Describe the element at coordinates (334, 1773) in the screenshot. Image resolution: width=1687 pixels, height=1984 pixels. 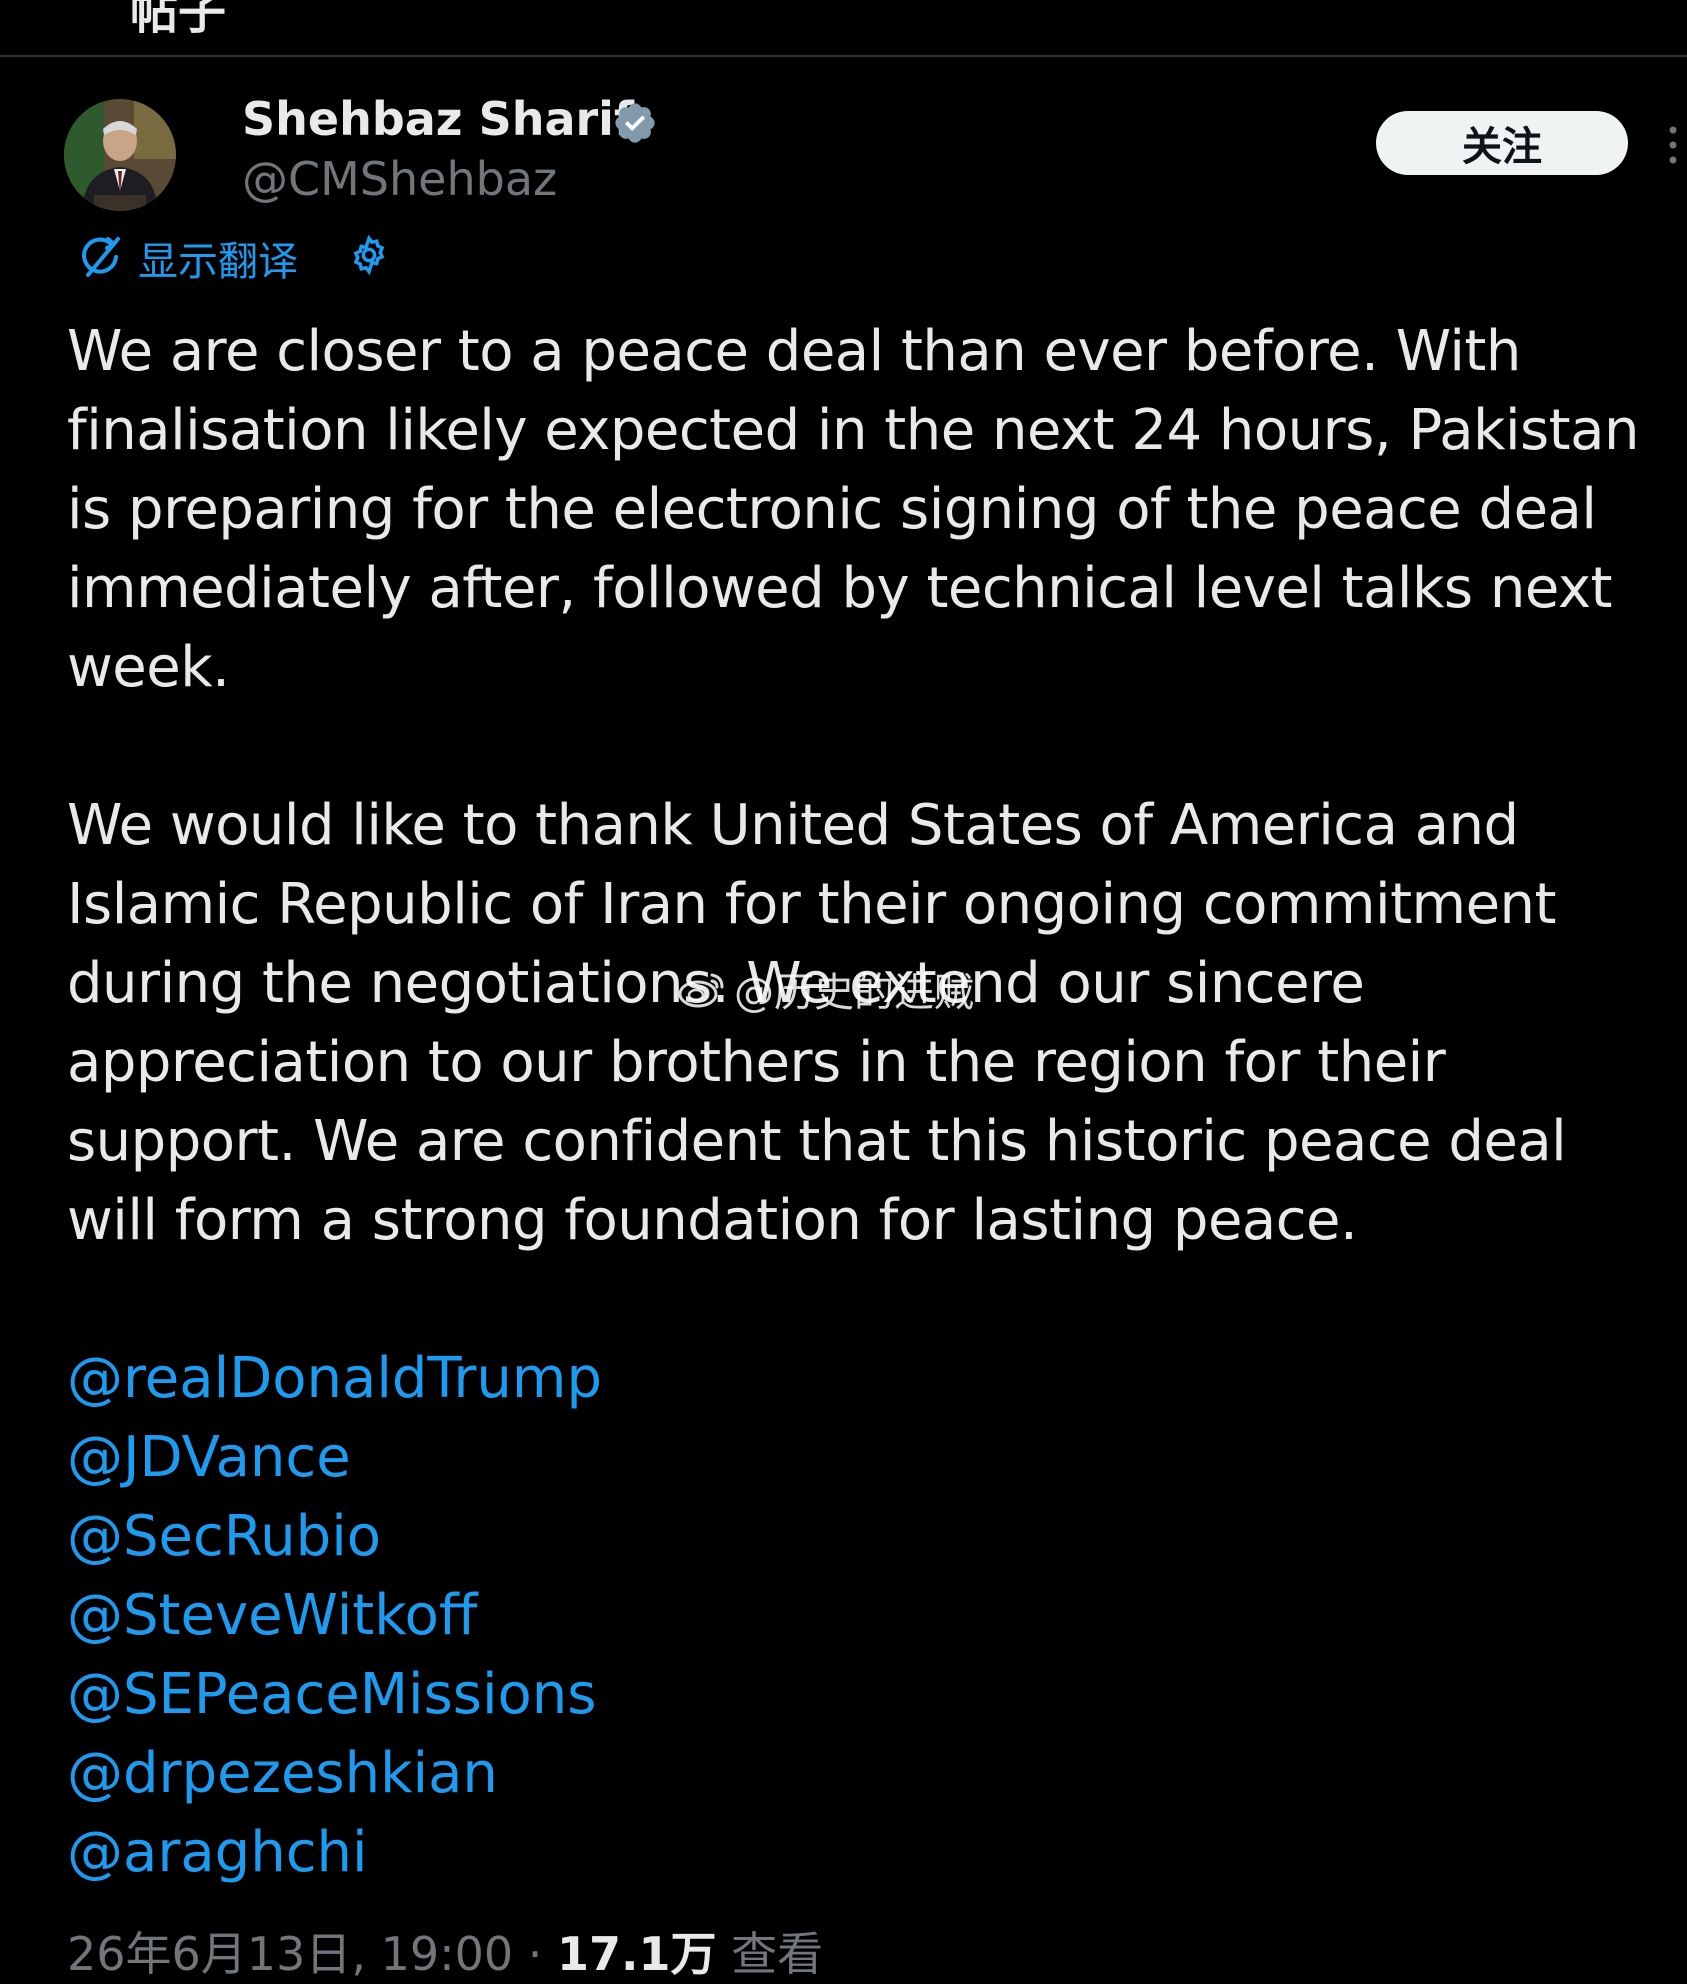
I see `mention-link: @drpezeshkian` at that location.